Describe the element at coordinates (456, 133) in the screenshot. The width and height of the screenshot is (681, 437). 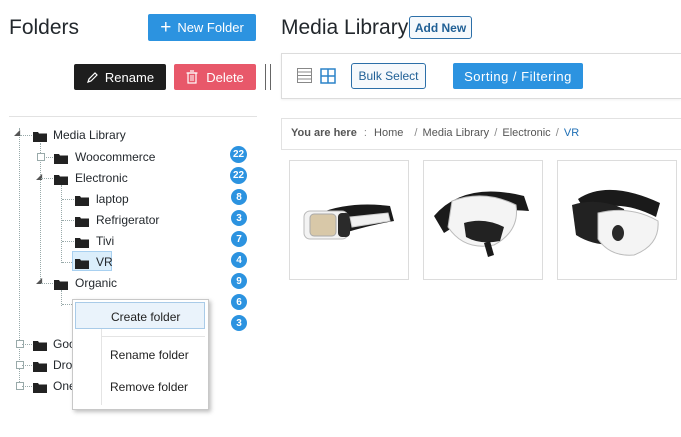
I see `breadcrumb-item-media-library: Media Library` at that location.